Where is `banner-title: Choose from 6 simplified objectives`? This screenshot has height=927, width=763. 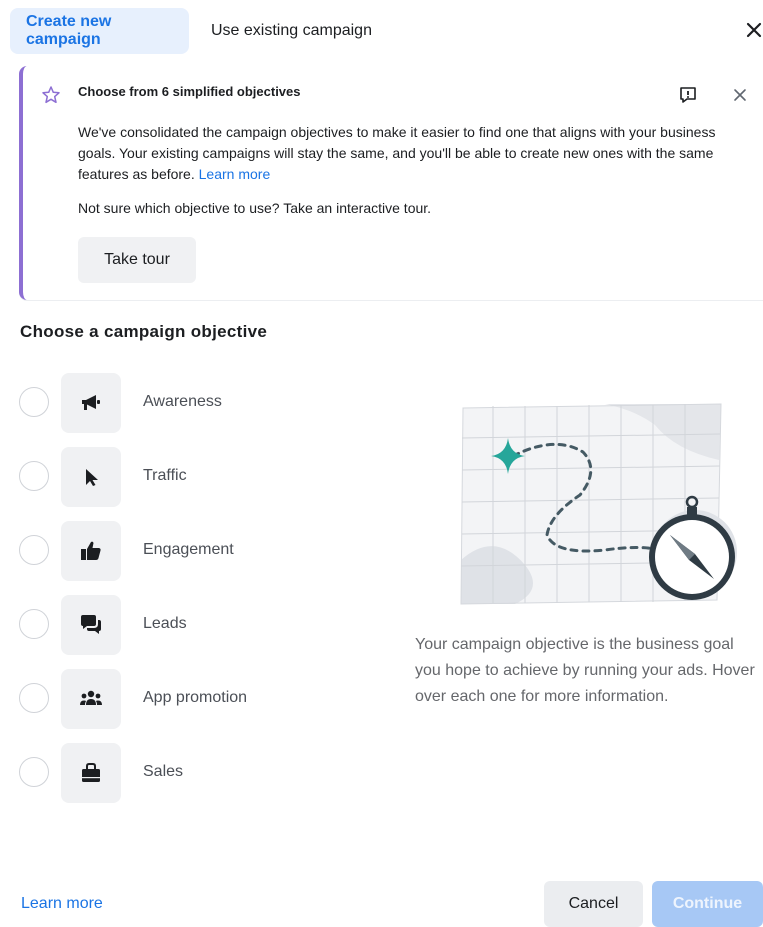 banner-title: Choose from 6 simplified objectives is located at coordinates (189, 91).